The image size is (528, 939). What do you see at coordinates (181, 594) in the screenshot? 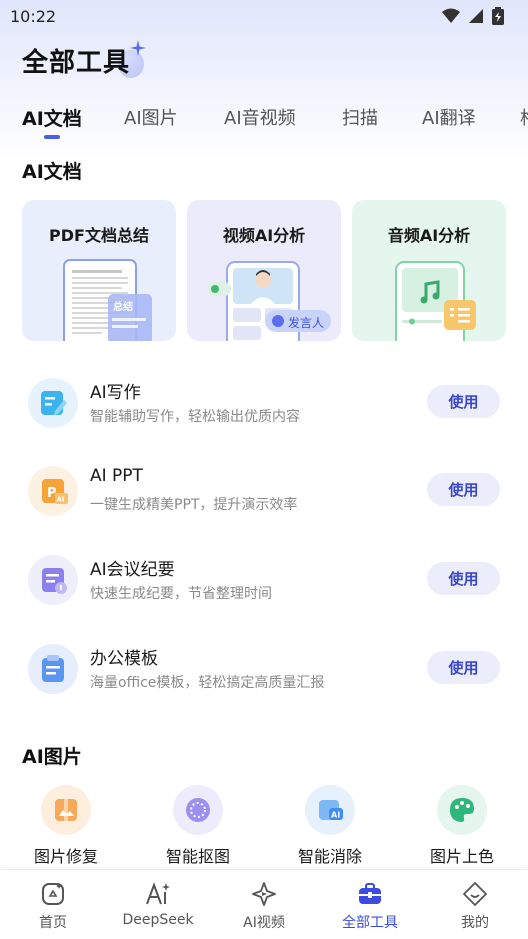
I see `tool-desc: 快速生成纪要，节省整理时间` at bounding box center [181, 594].